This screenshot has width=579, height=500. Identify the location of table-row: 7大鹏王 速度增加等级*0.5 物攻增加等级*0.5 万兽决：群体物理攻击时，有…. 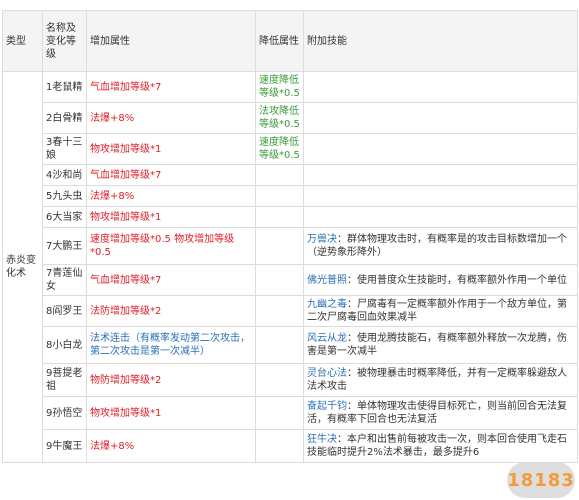
(290, 246).